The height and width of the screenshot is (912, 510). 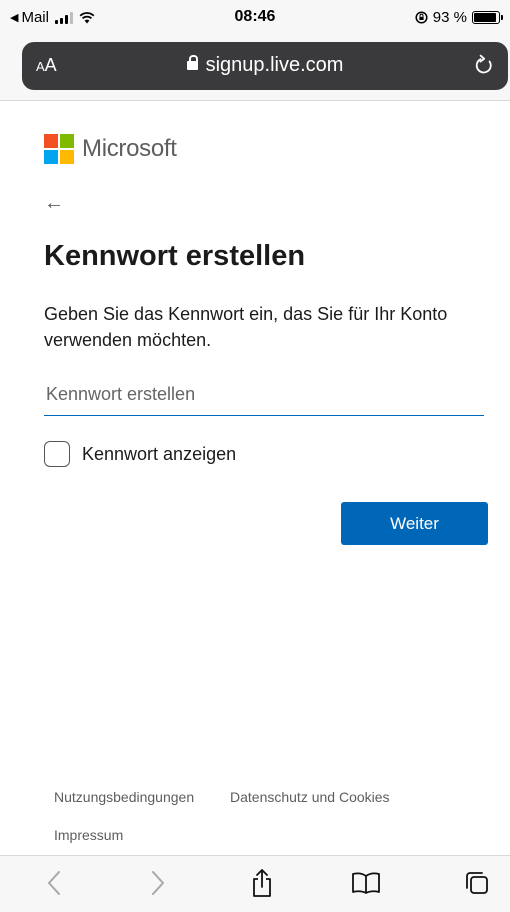 What do you see at coordinates (310, 797) in the screenshot?
I see `privacy-link: Datenschutz und Cookies` at bounding box center [310, 797].